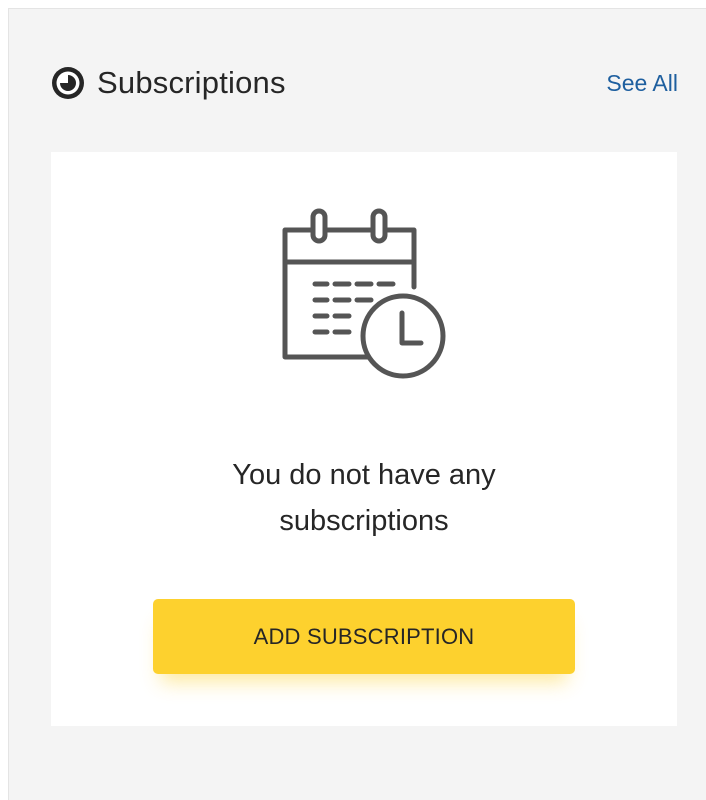 Image resolution: width=706 pixels, height=800 pixels. Describe the element at coordinates (364, 83) in the screenshot. I see `panel-header: Subscriptions See All` at that location.